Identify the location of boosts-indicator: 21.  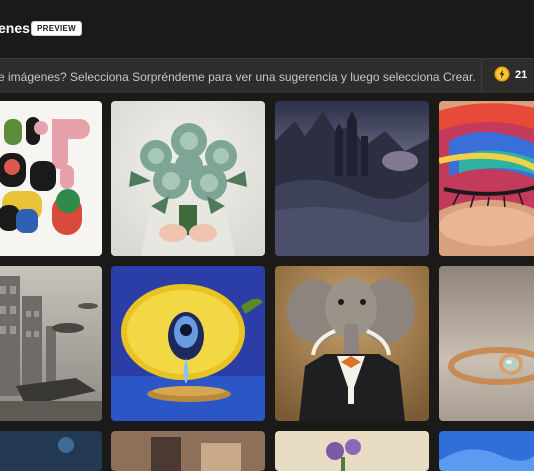
(514, 76).